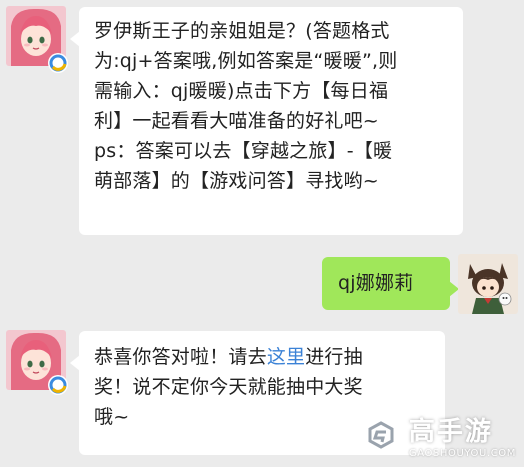 This screenshot has width=524, height=467. I want to click on message-line: 恭喜你答对啦！请去这里进行抽, so click(263, 357).